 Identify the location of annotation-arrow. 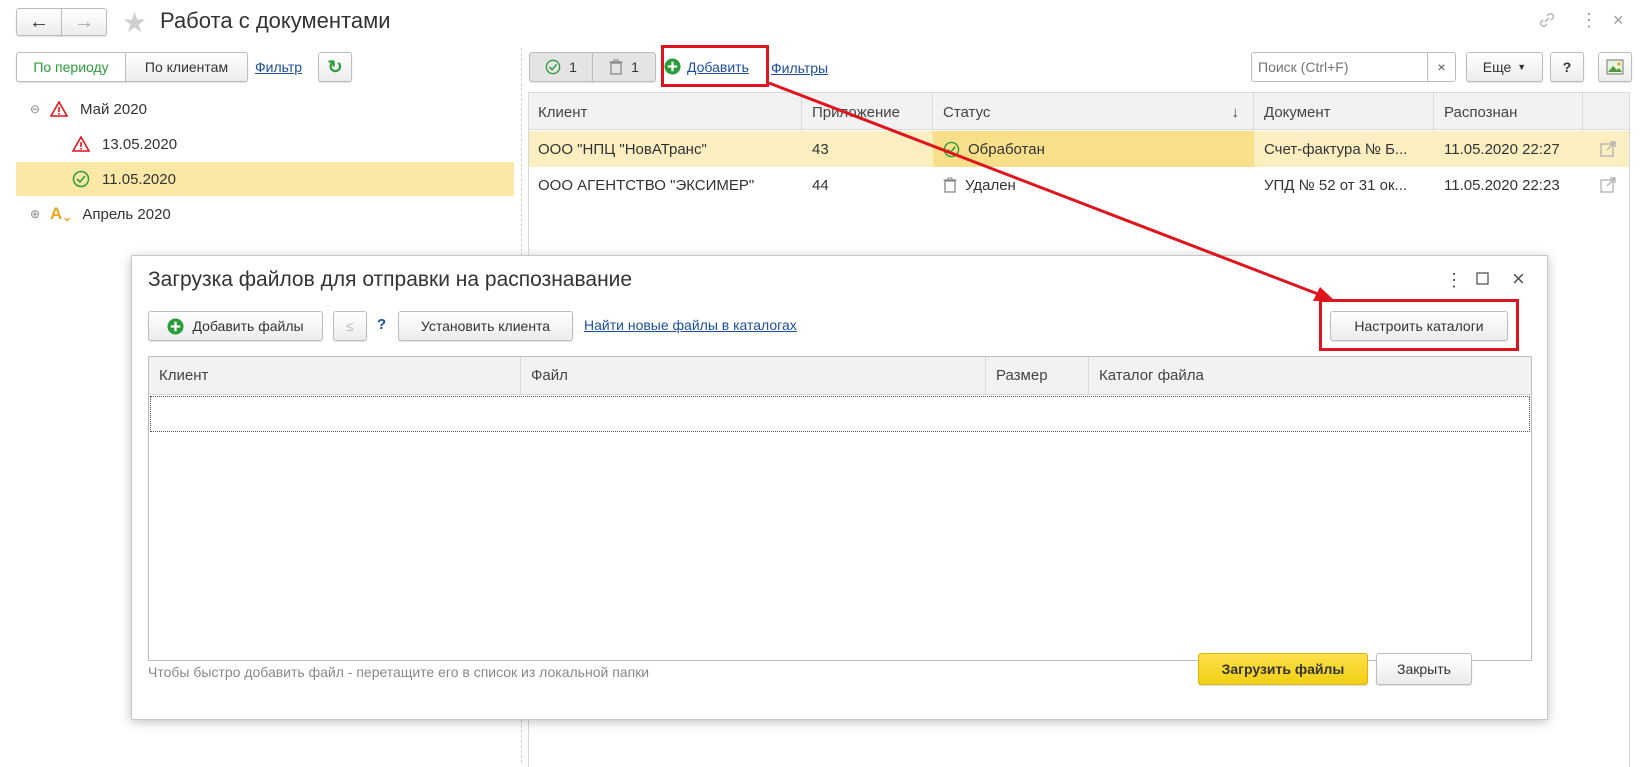
(1051, 191).